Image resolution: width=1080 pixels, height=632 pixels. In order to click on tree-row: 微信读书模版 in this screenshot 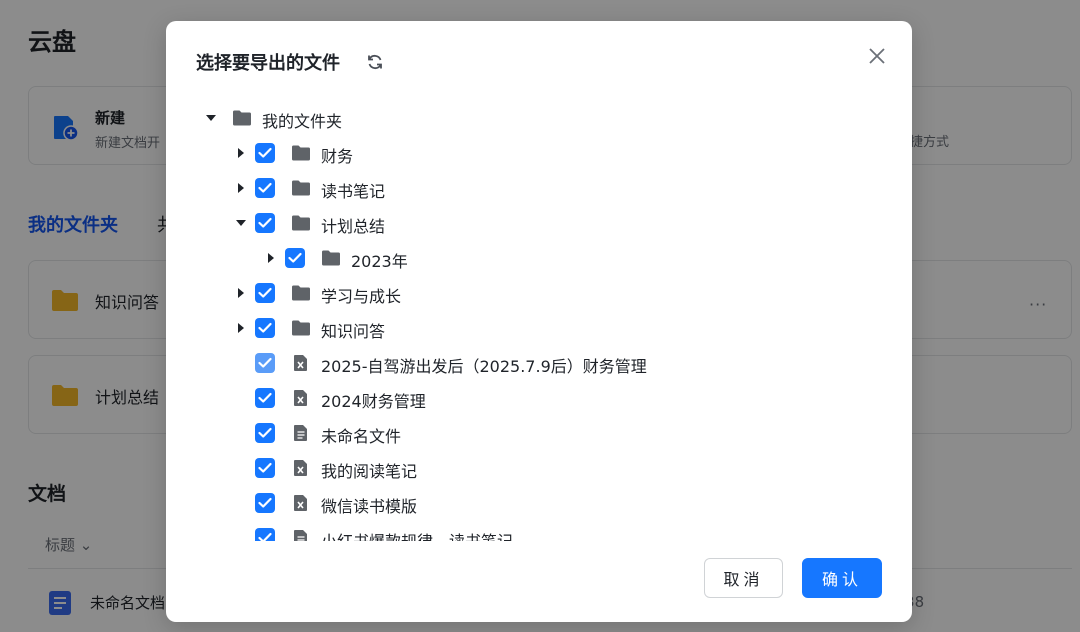, I will do `click(541, 503)`.